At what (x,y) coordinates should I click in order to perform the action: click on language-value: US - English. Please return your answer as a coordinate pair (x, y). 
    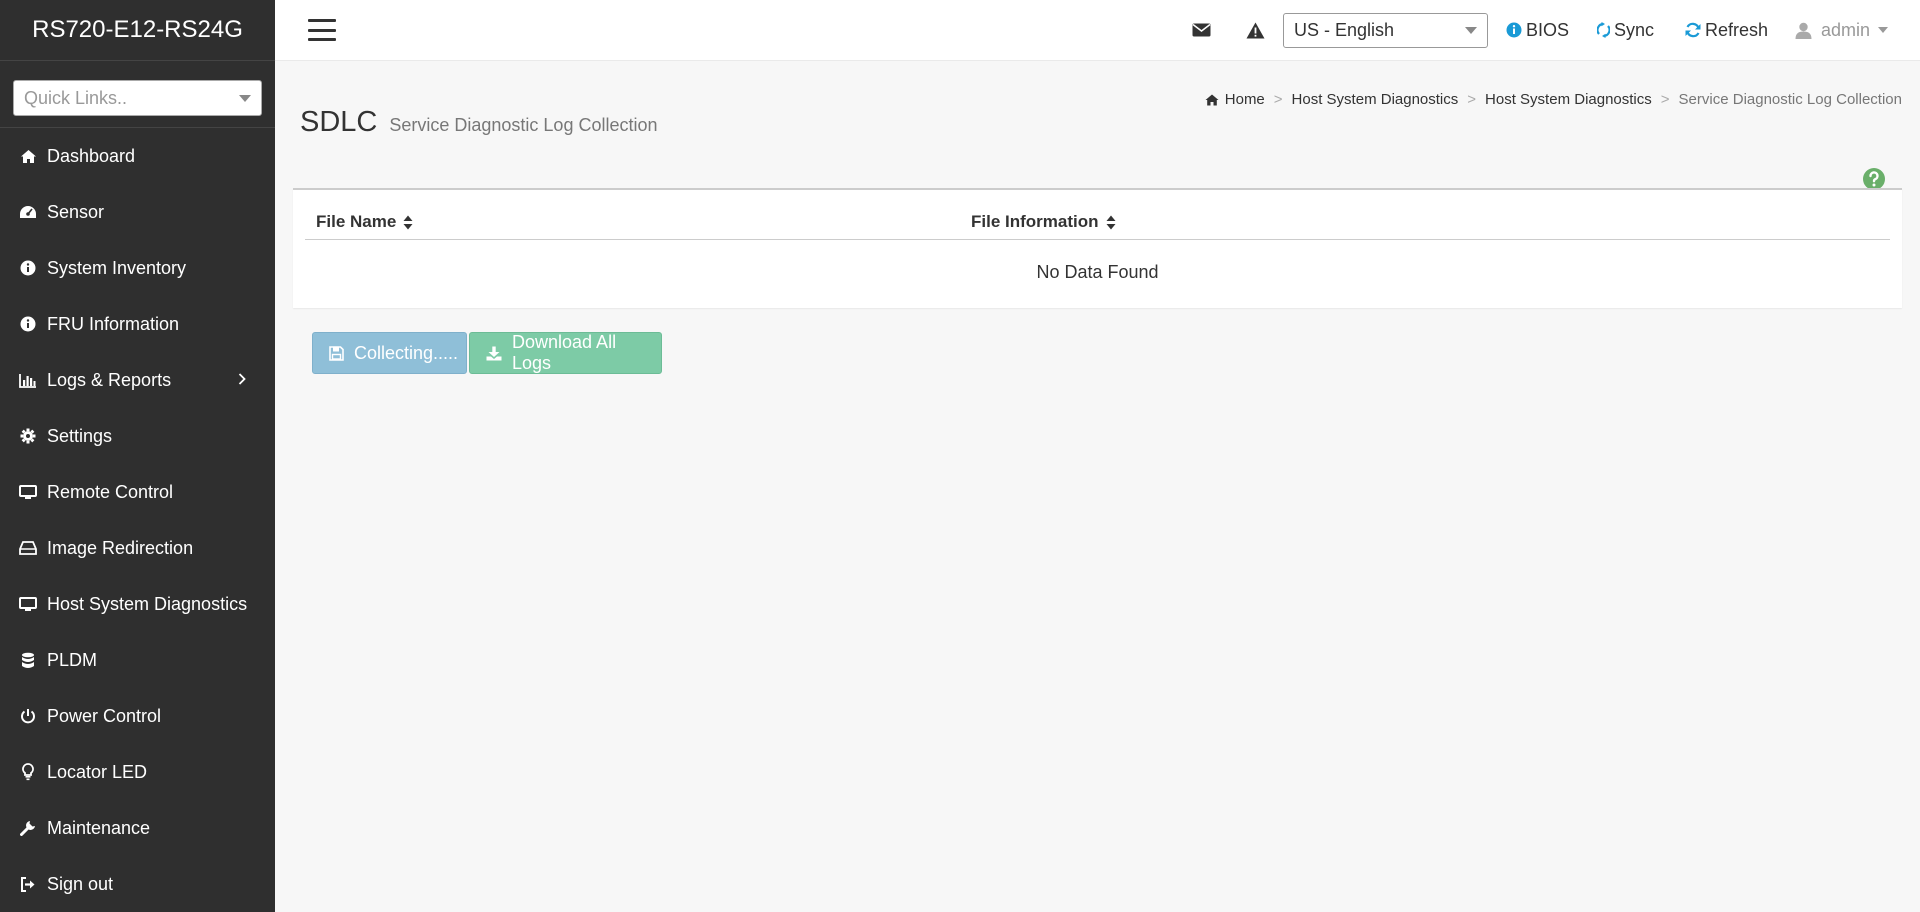
    Looking at the image, I should click on (1344, 30).